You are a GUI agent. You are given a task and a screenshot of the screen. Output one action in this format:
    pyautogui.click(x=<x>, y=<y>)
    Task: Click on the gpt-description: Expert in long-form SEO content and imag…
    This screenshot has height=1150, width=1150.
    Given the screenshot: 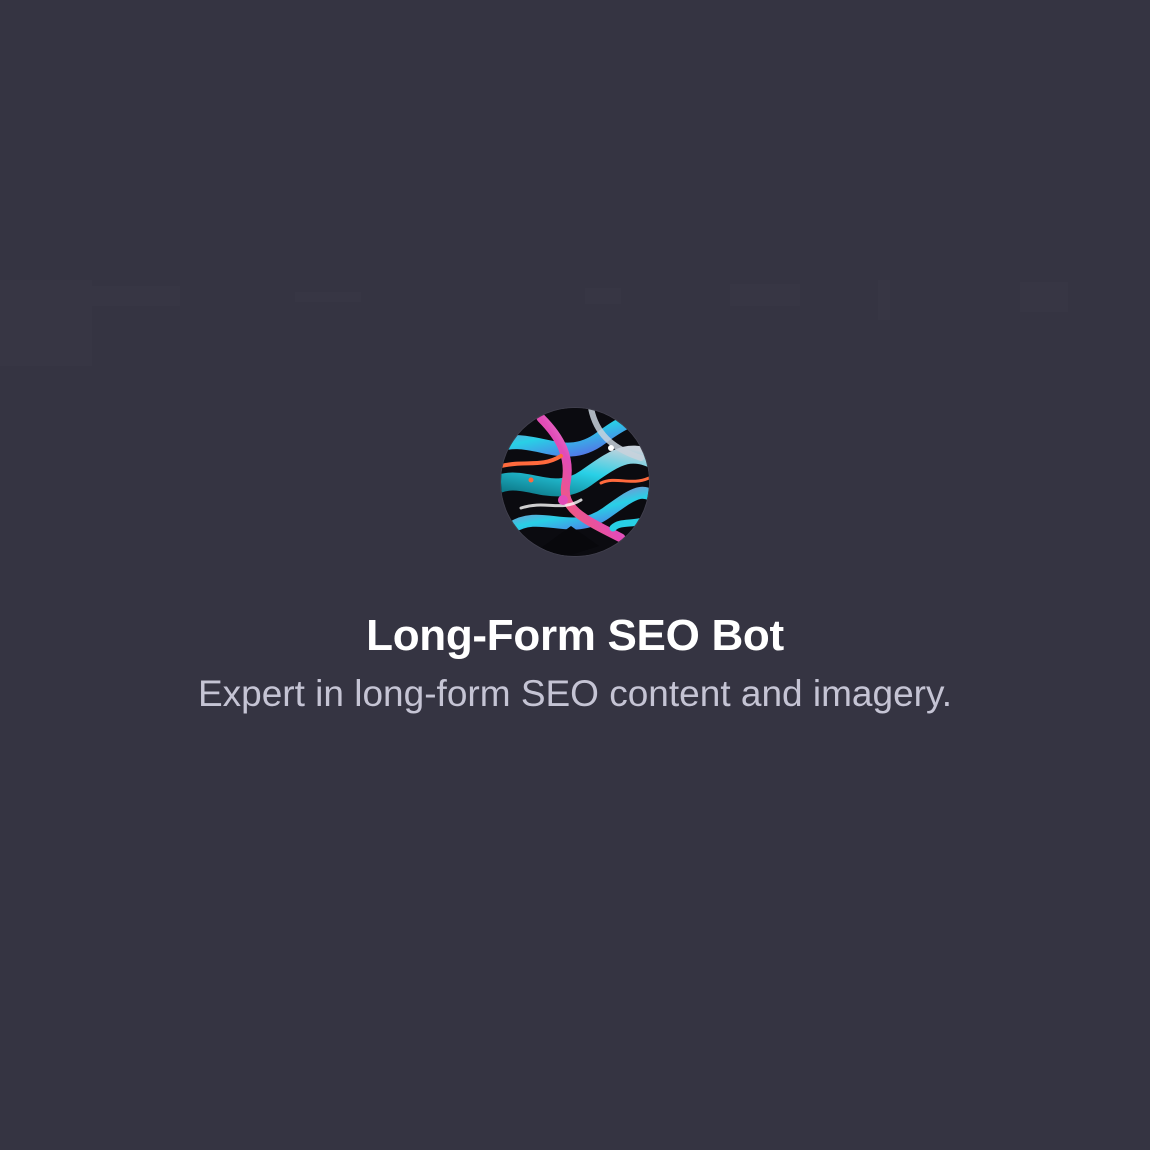 What is the action you would take?
    pyautogui.click(x=575, y=693)
    